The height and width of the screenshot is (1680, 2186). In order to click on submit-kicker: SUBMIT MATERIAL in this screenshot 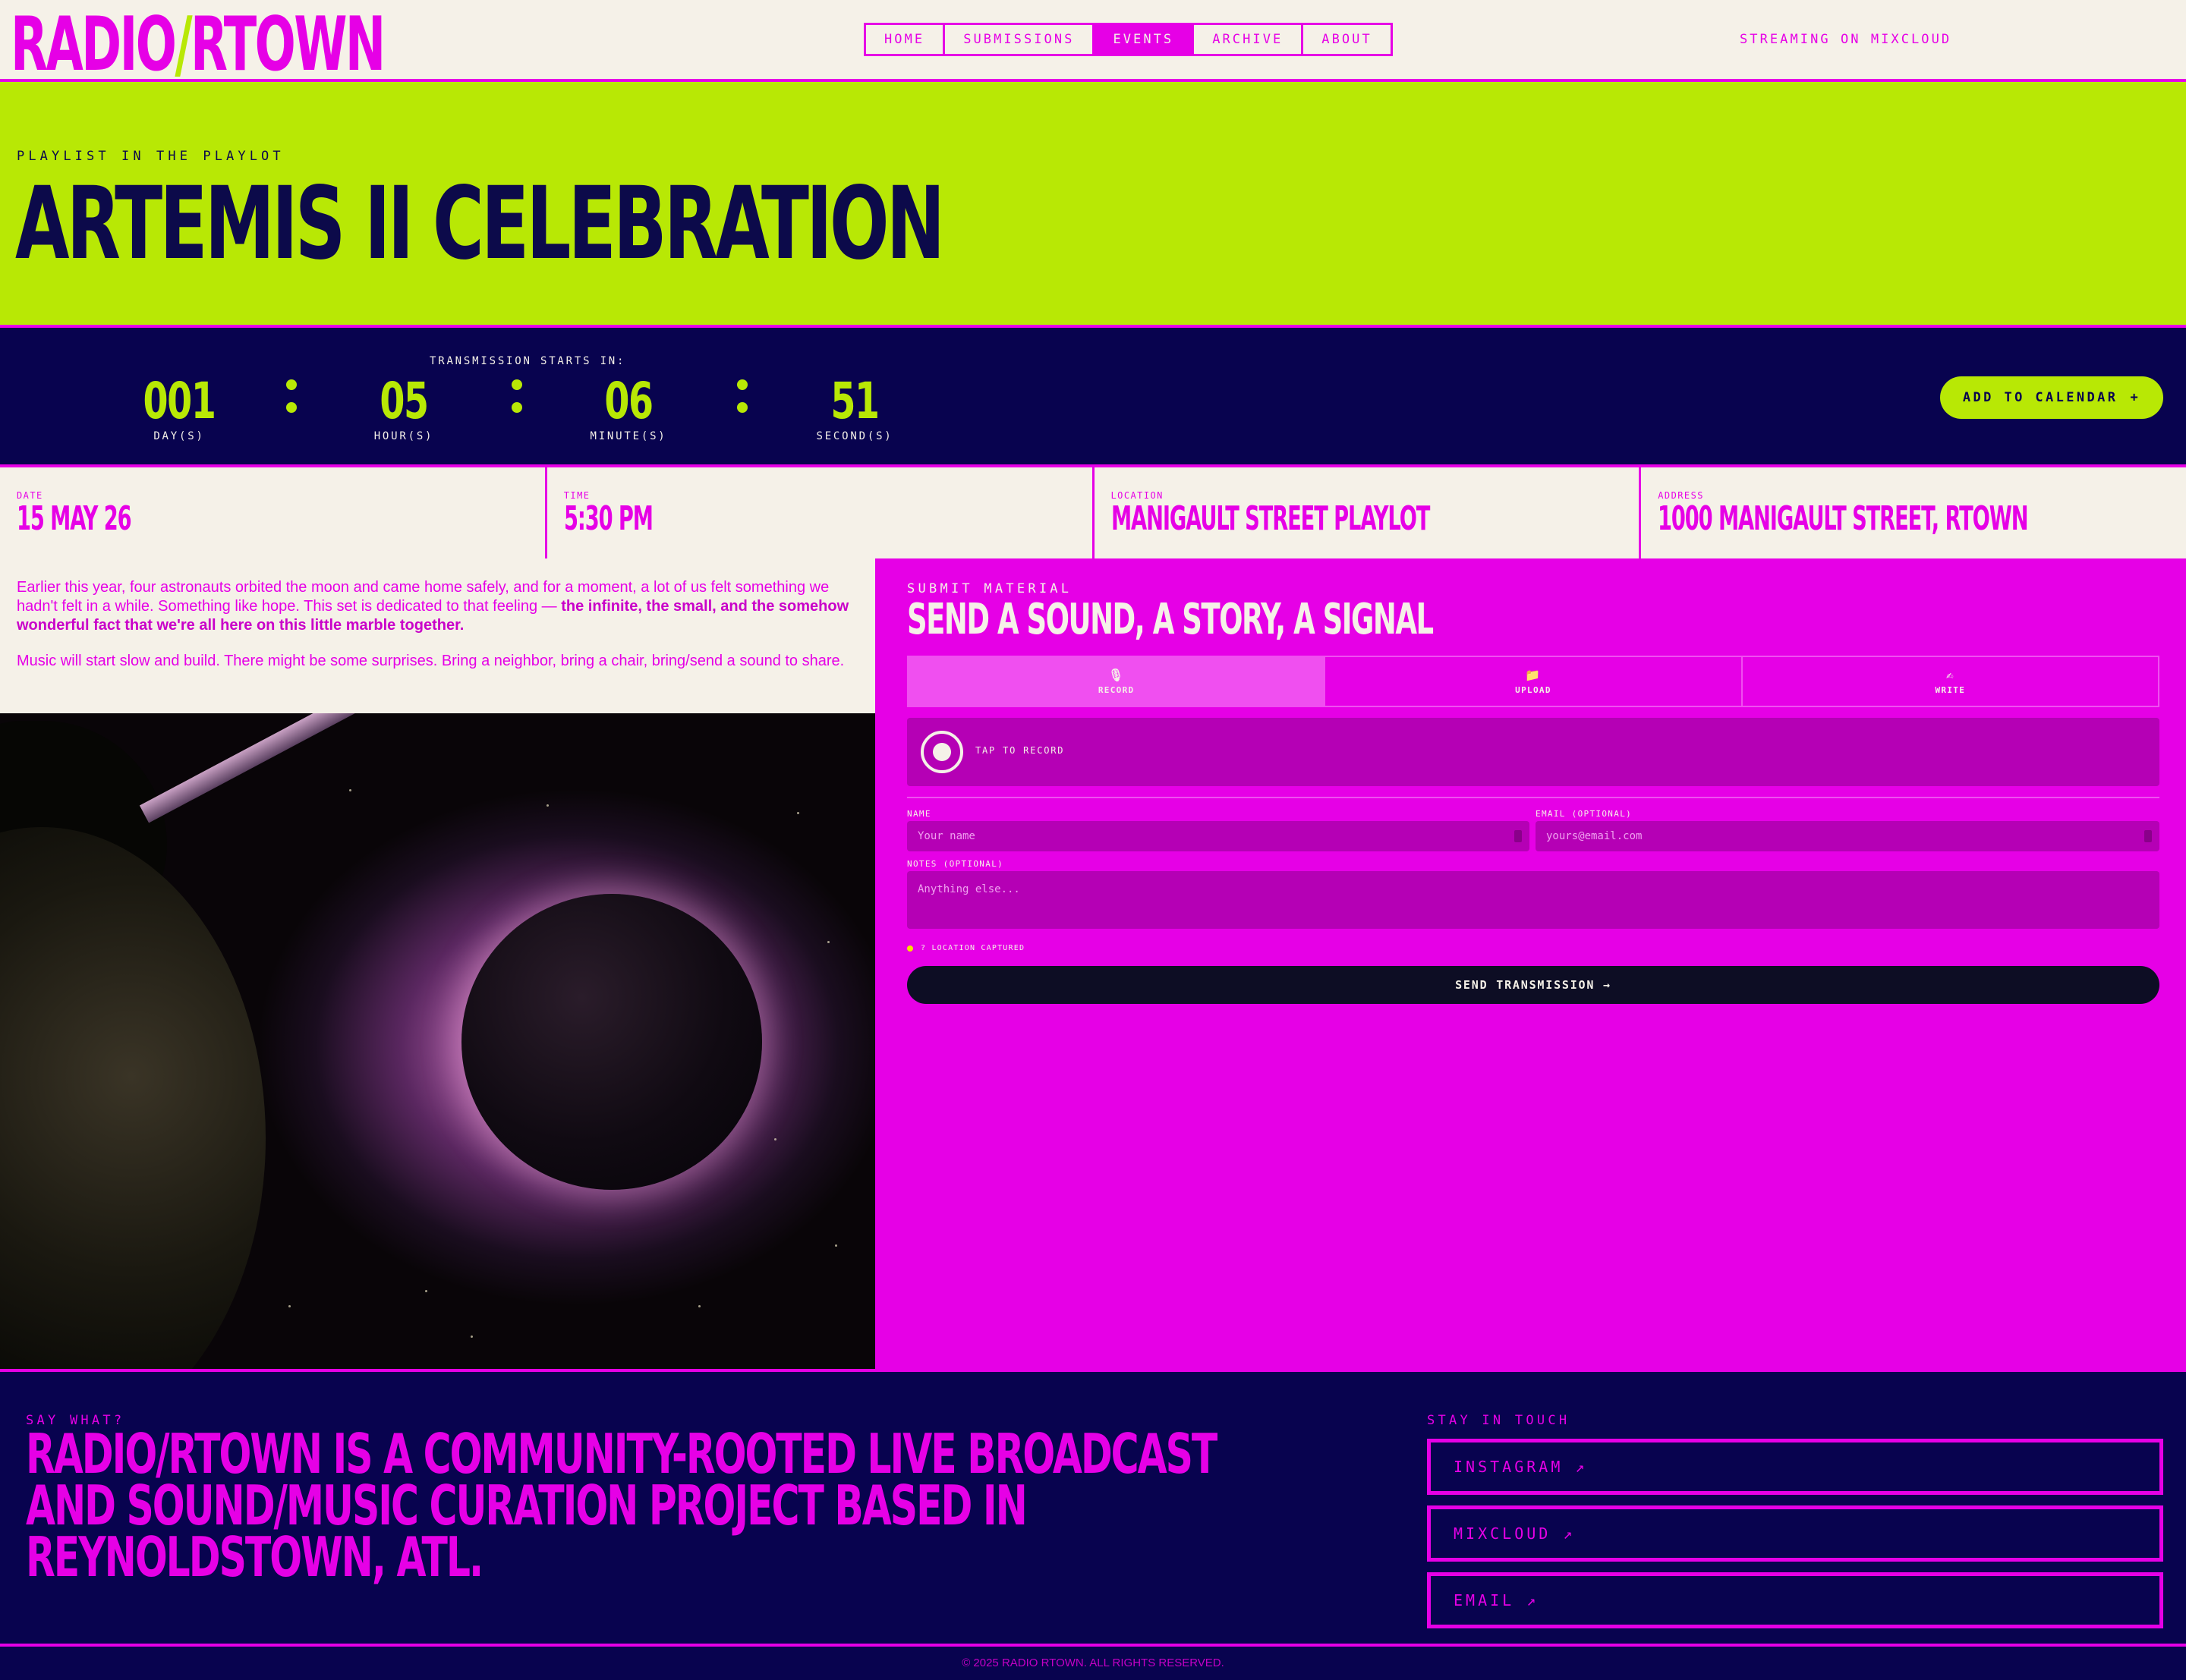, I will do `click(990, 588)`.